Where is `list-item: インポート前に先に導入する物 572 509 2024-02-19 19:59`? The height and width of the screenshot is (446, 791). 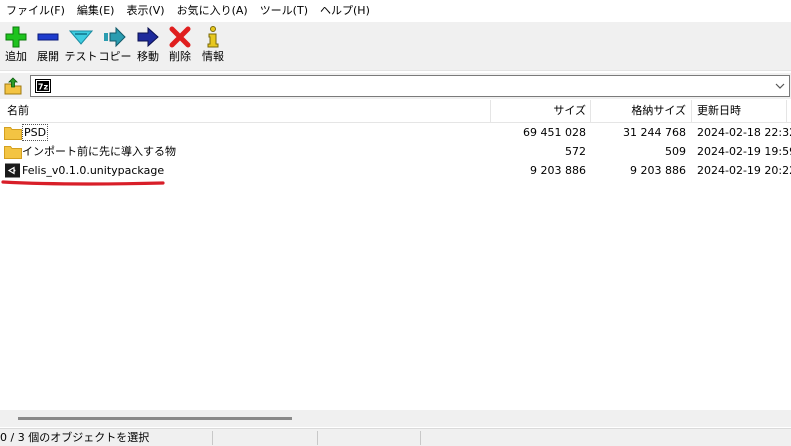
list-item: インポート前に先に導入する物 572 509 2024-02-19 19:59 is located at coordinates (395, 151).